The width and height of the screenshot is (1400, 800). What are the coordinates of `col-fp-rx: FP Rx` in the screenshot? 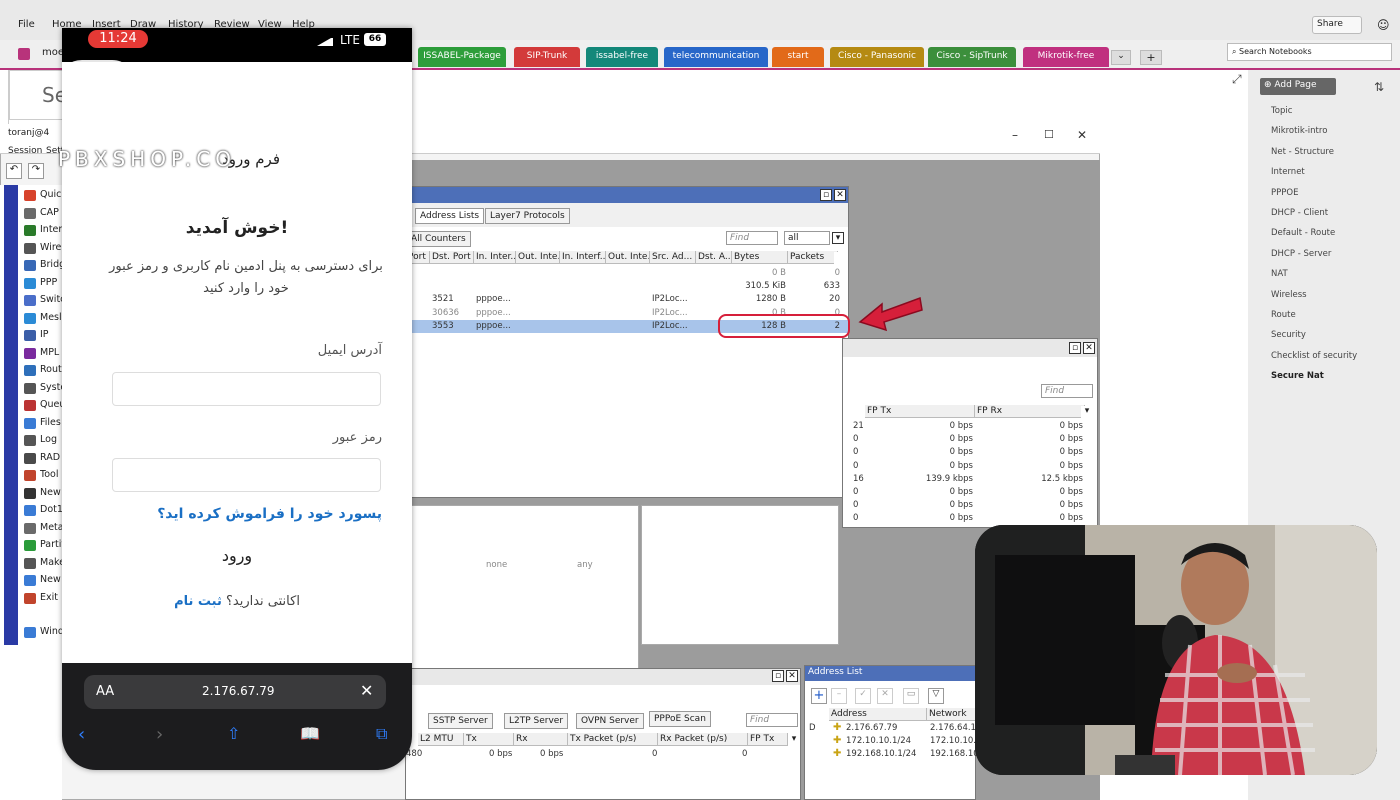 It's located at (1030, 411).